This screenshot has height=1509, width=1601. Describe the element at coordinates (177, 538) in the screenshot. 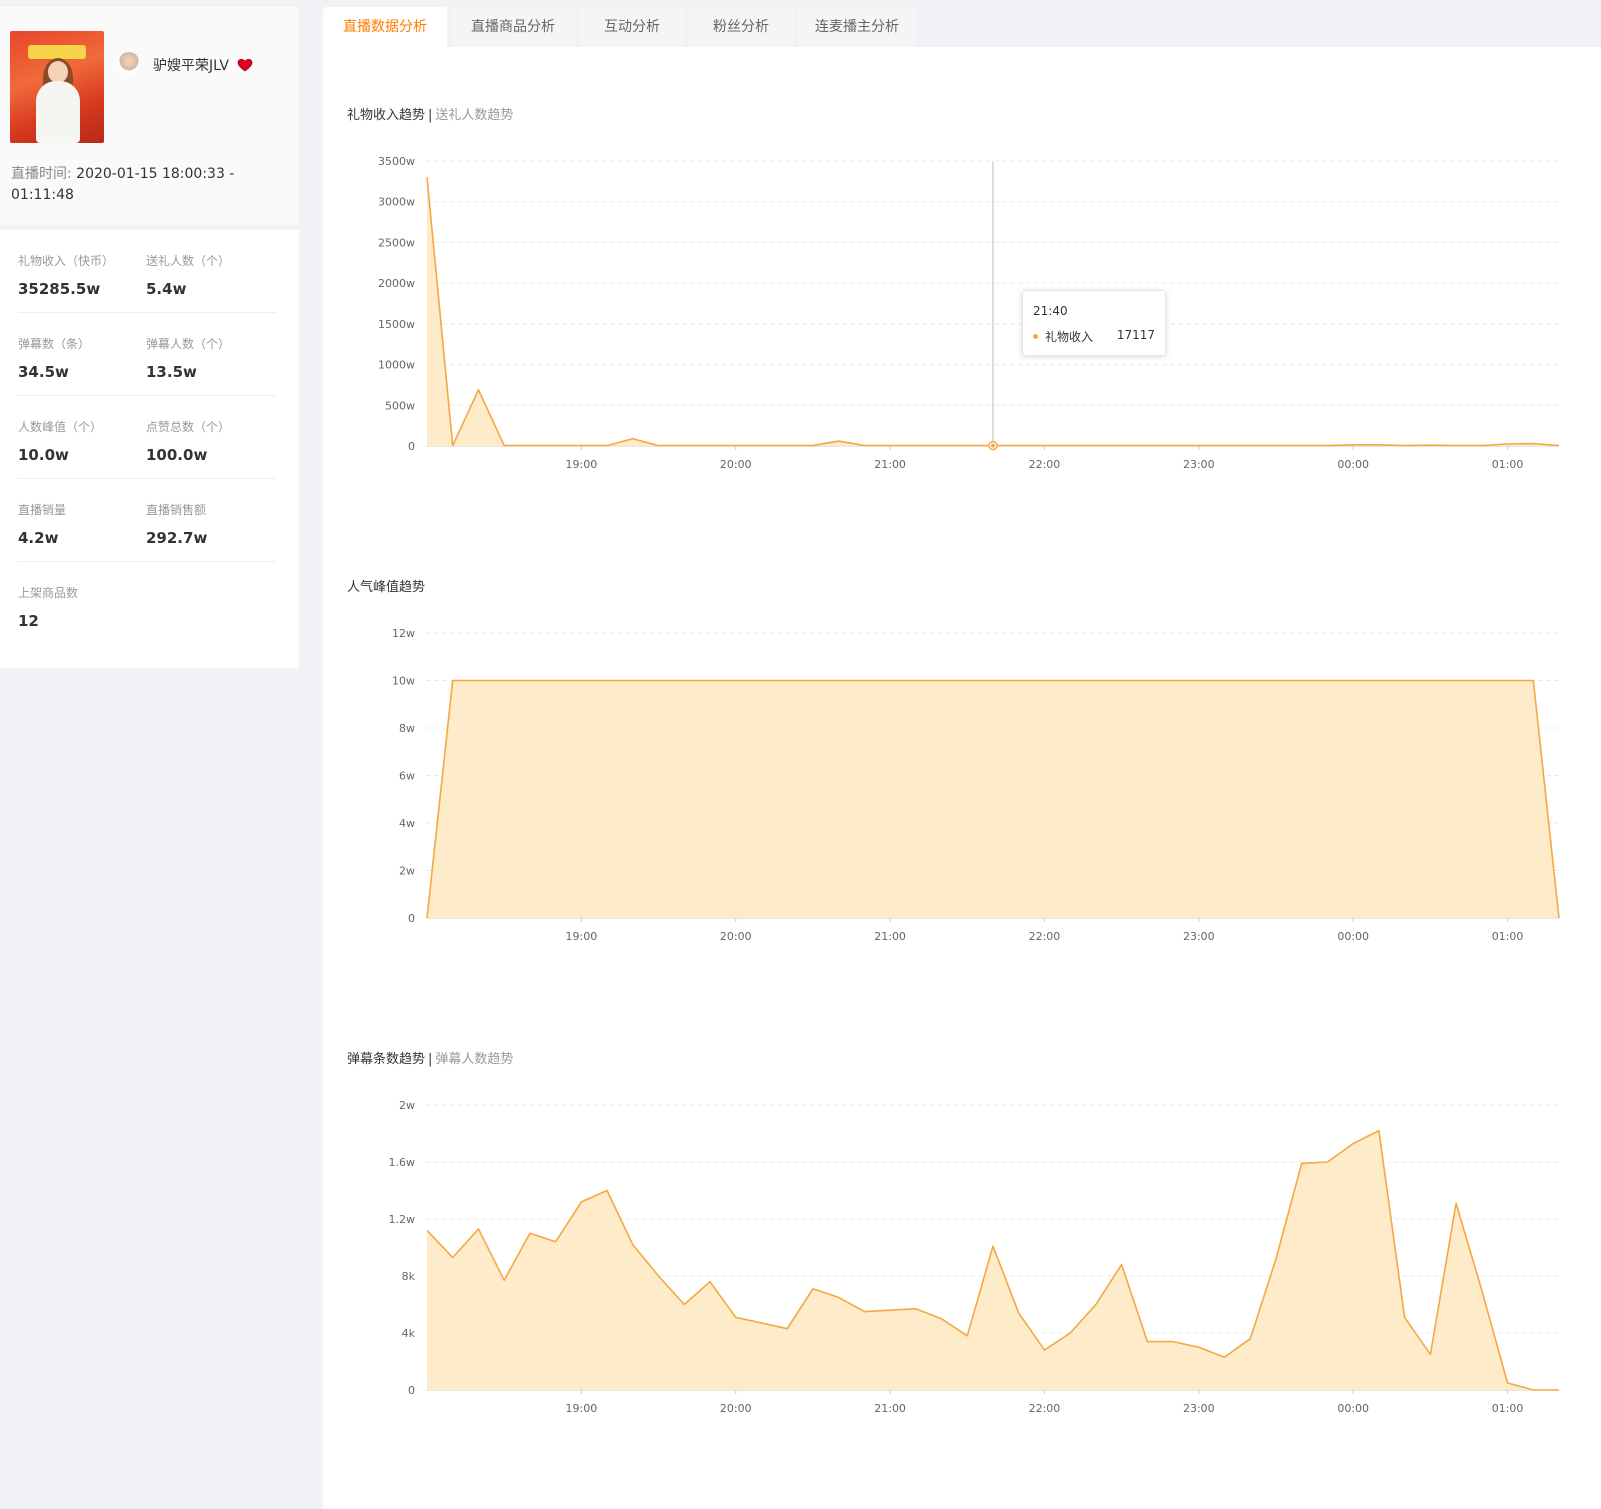

I see `stat-value: 292.7w` at that location.